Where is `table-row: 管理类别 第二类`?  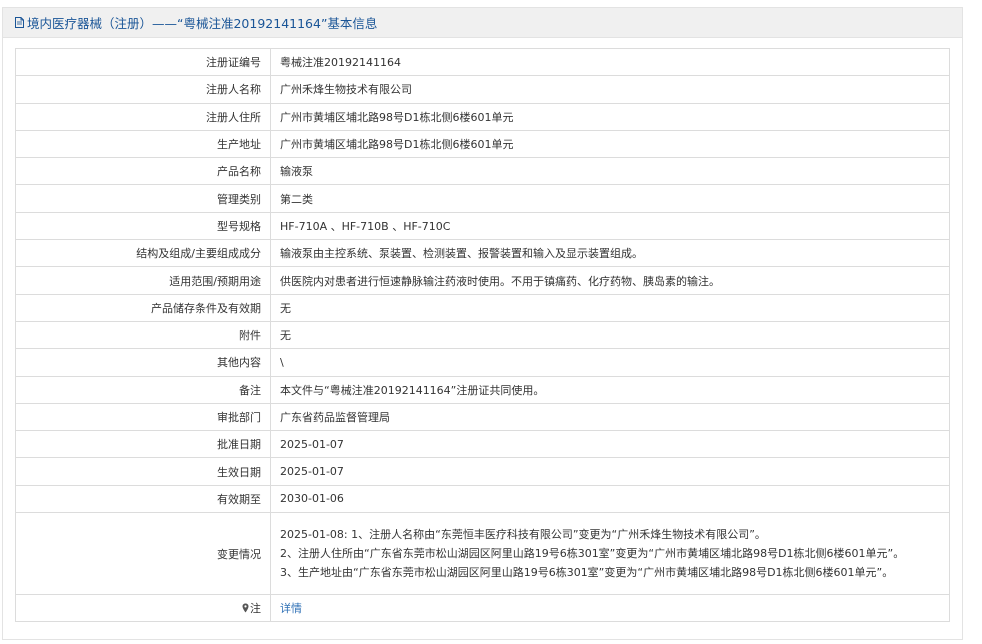
table-row: 管理类别 第二类 is located at coordinates (482, 198).